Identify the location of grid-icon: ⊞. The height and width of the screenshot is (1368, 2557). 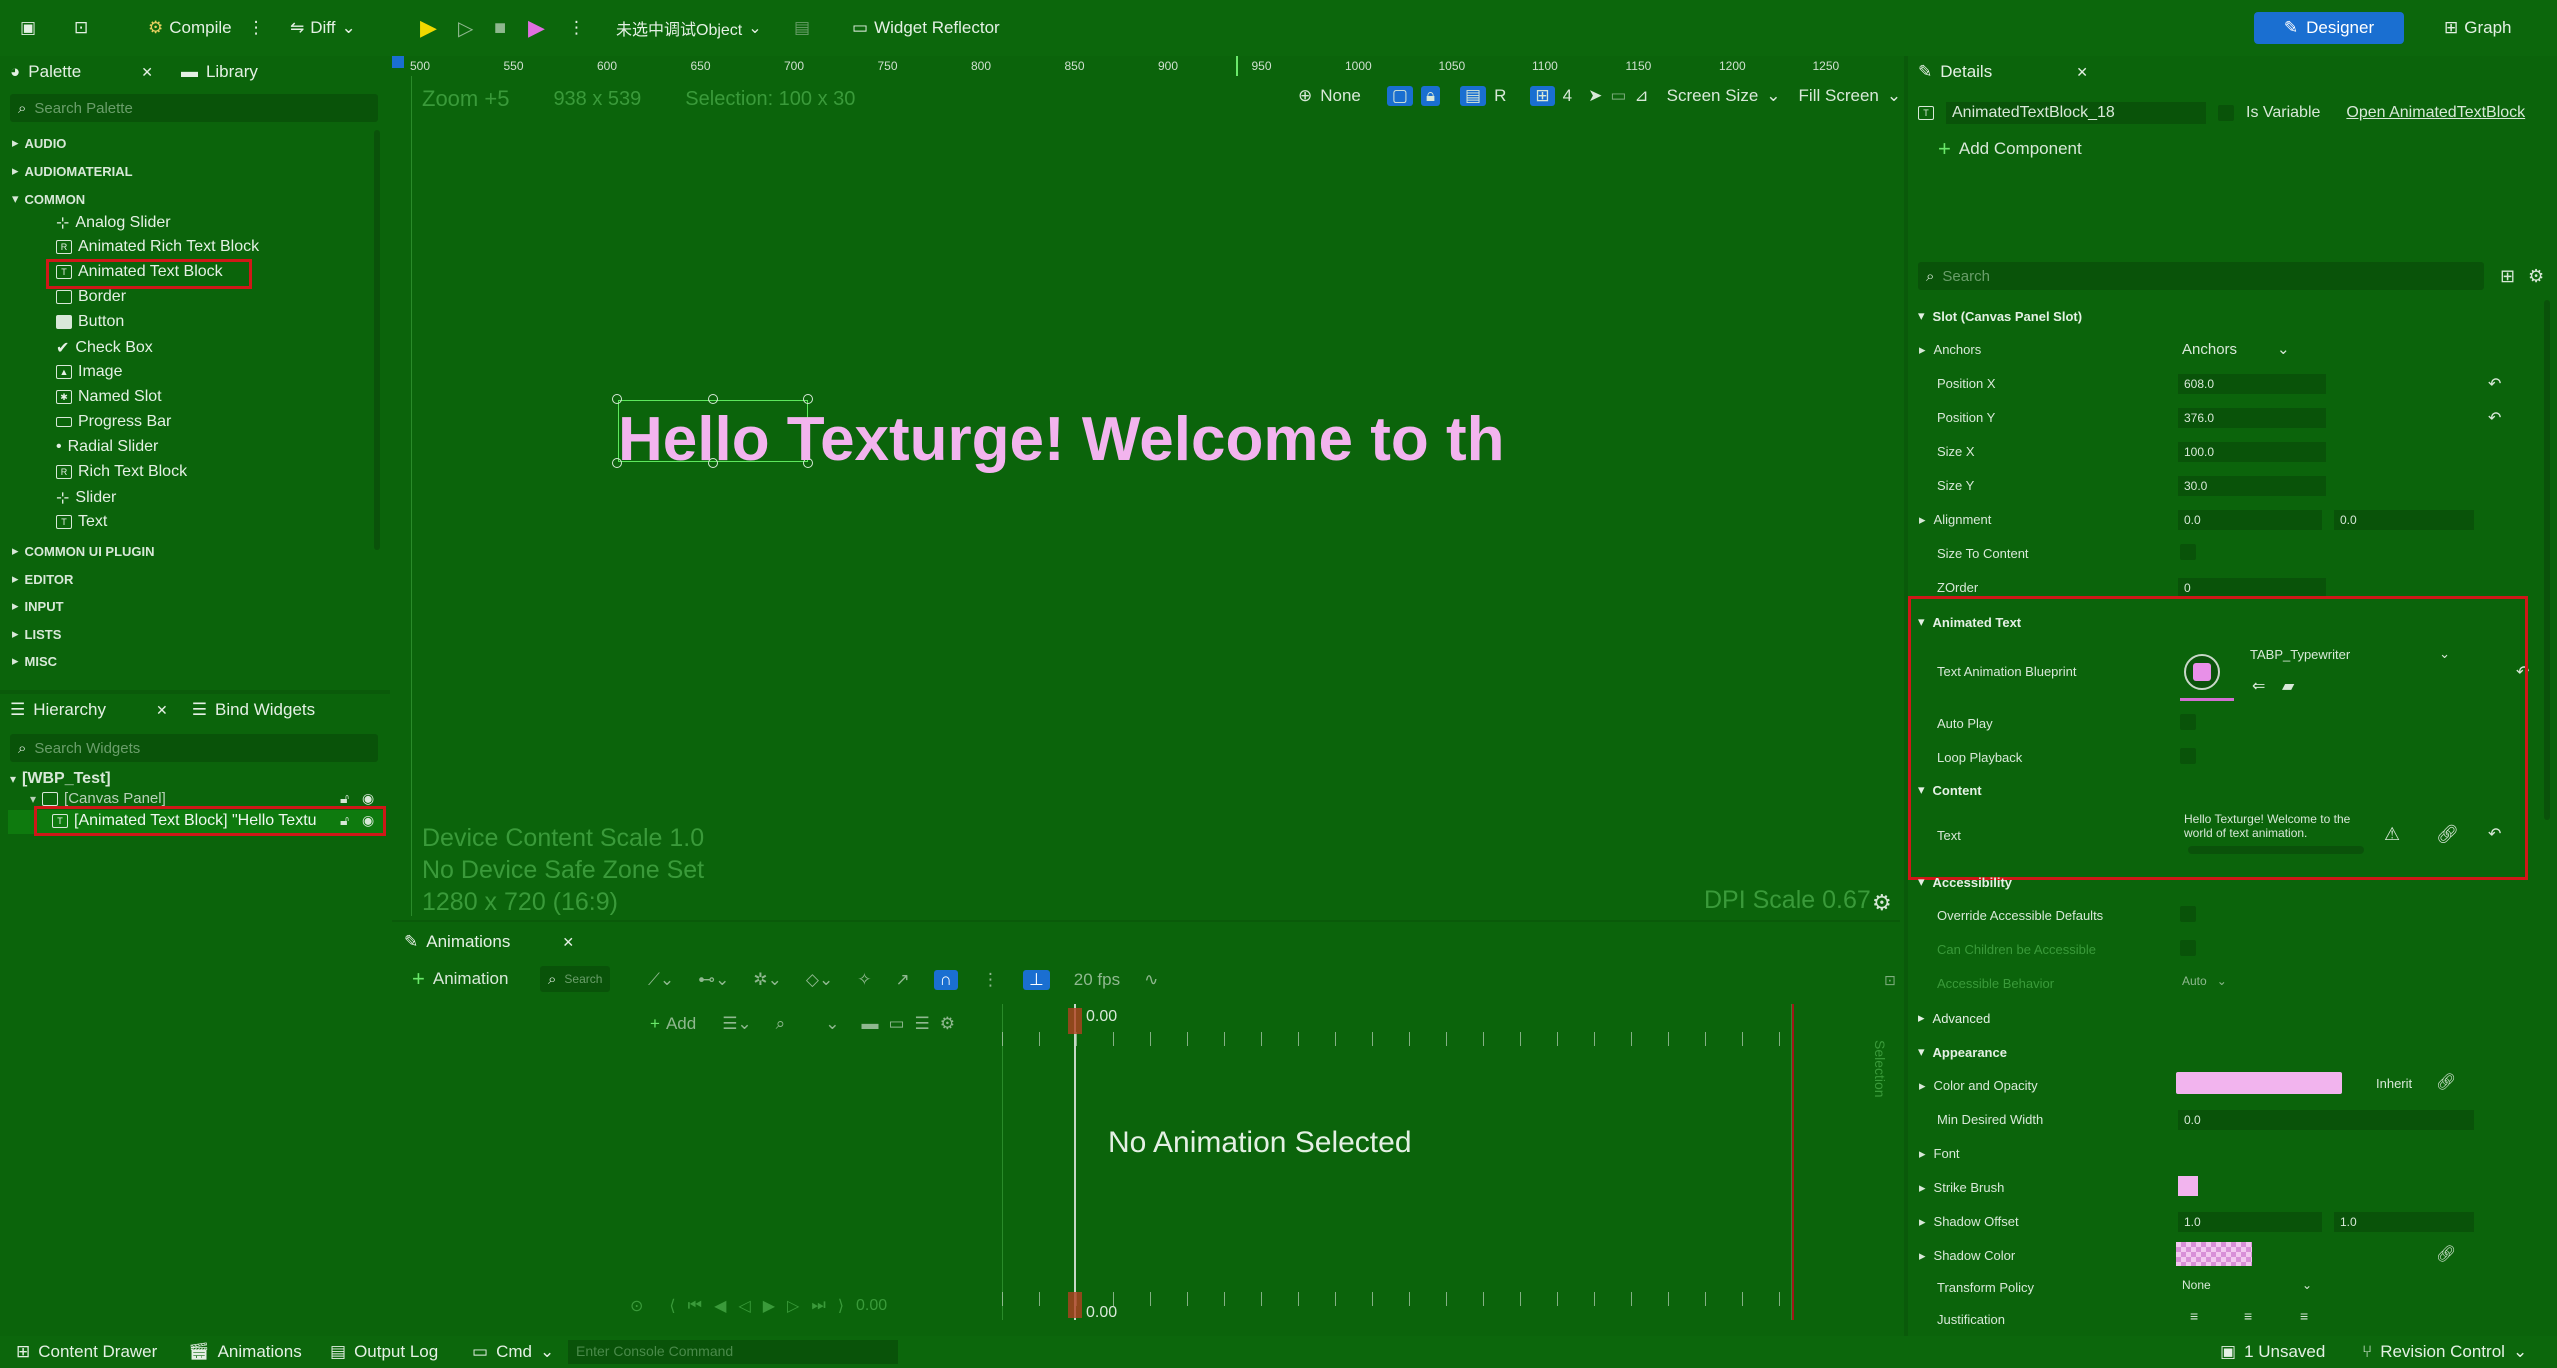
(1542, 96).